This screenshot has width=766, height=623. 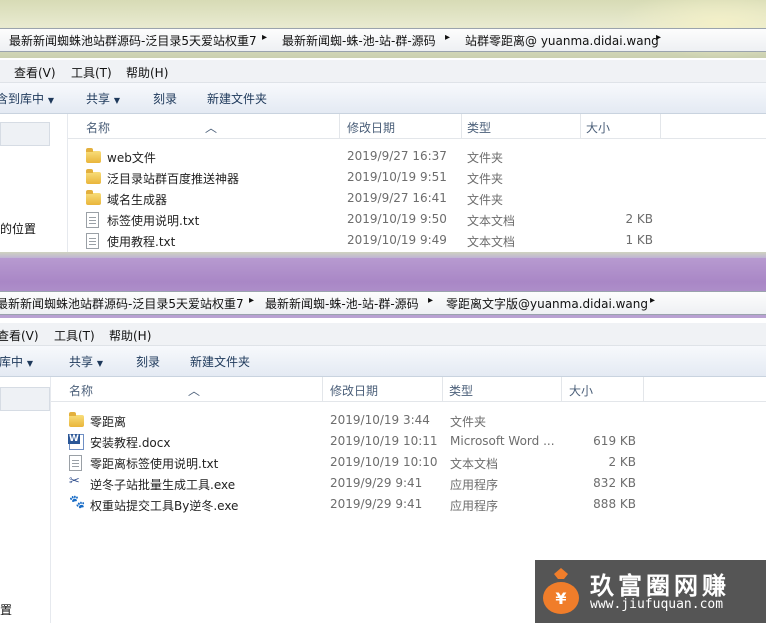 What do you see at coordinates (397, 240) in the screenshot?
I see `file-date: 2019/10/19 9:49` at bounding box center [397, 240].